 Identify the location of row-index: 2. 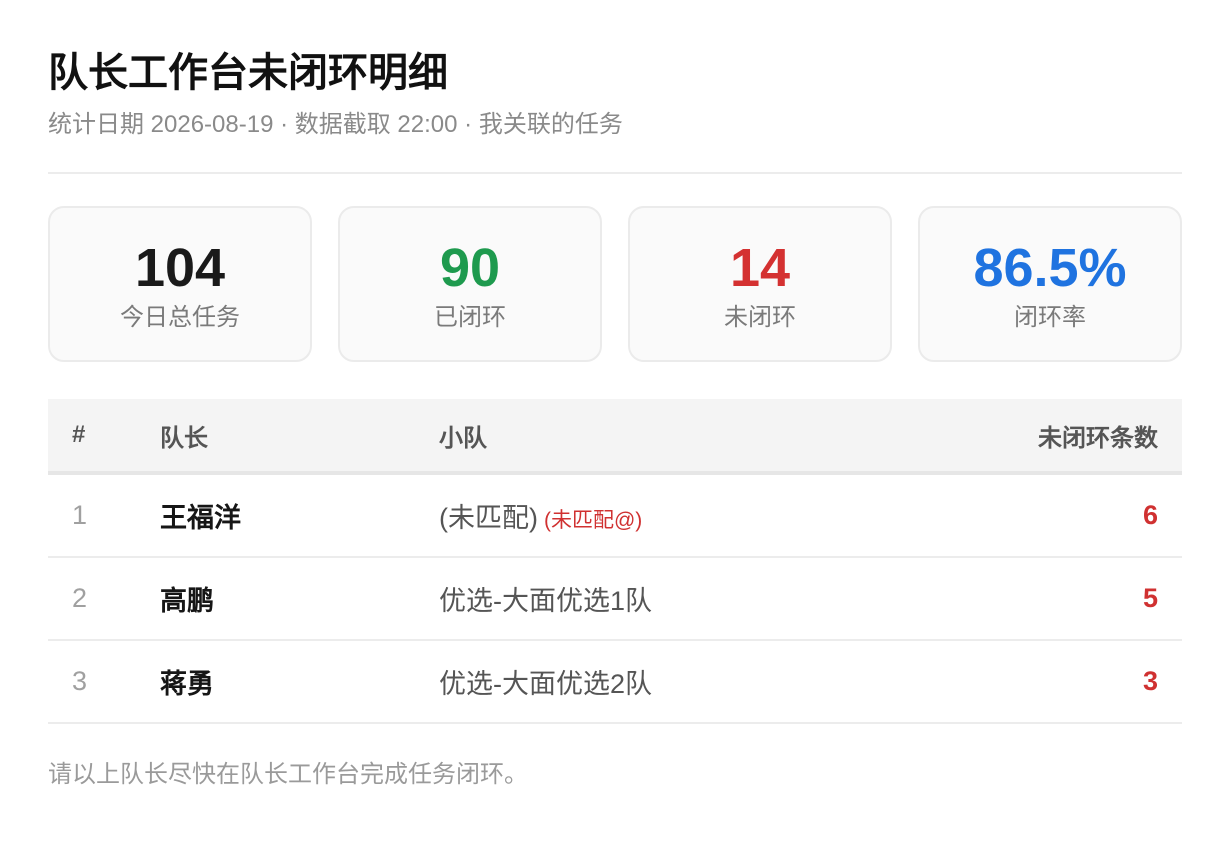
(80, 598).